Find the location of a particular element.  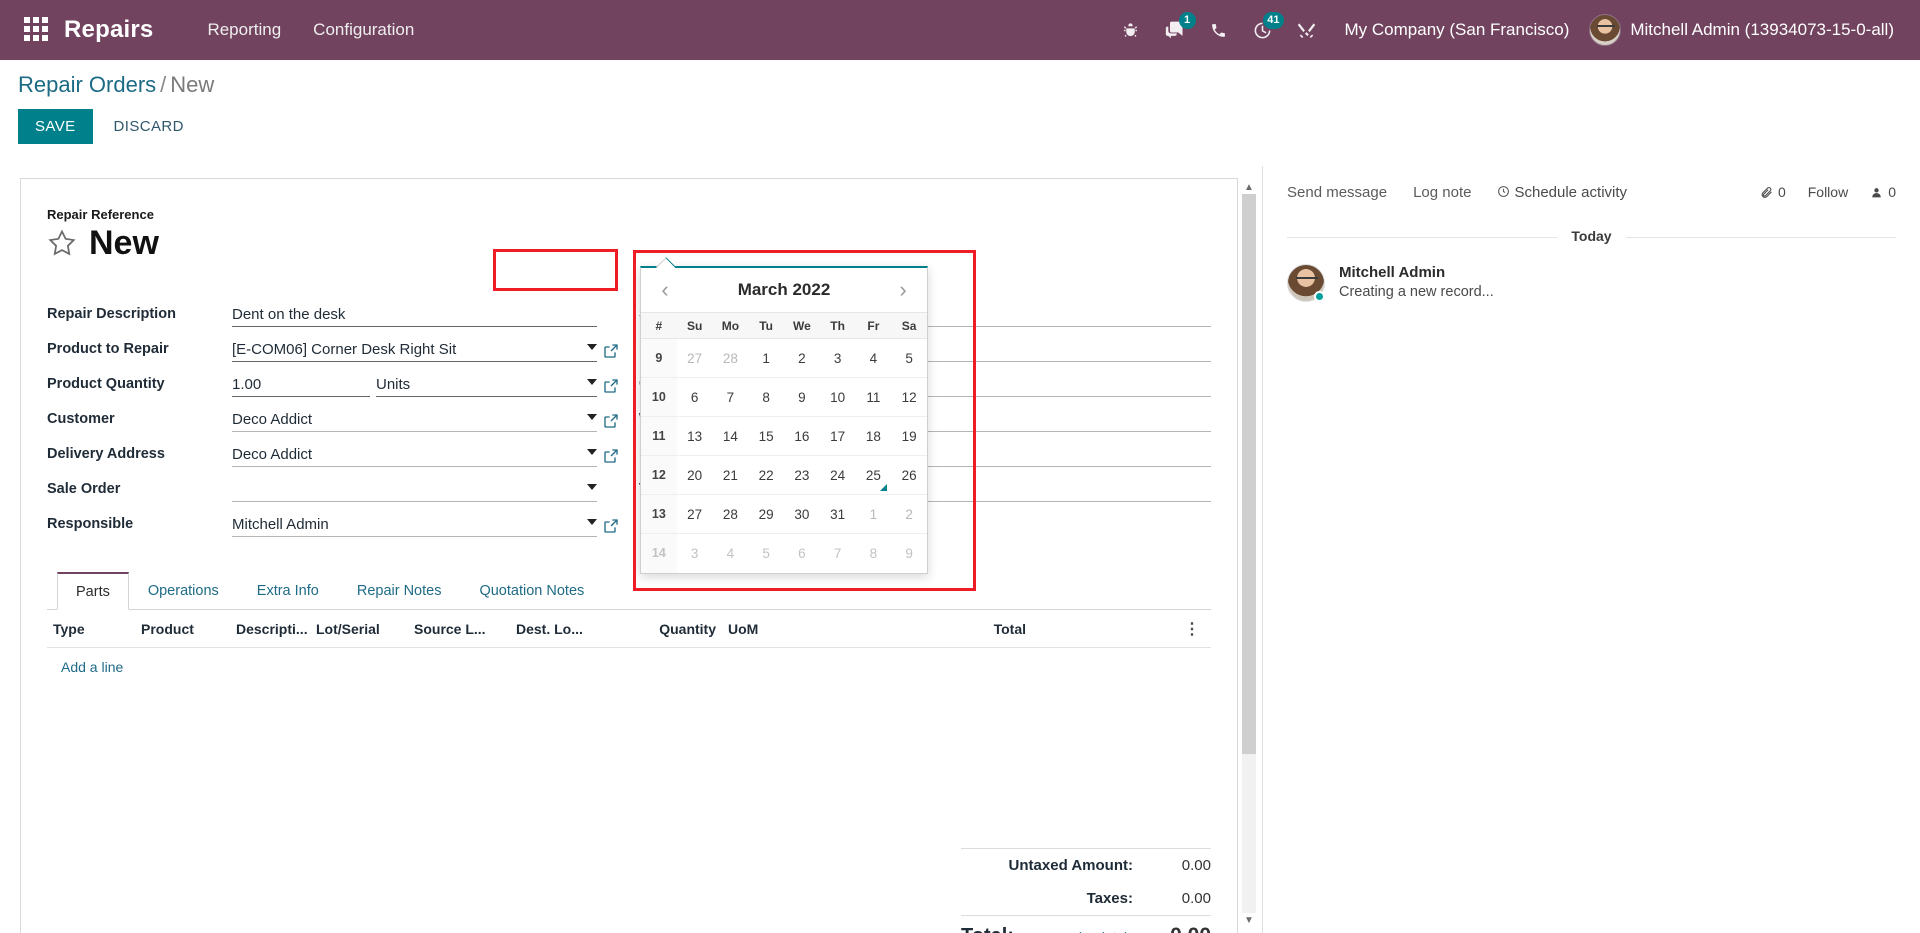

datepicker-day: 12 is located at coordinates (909, 397).